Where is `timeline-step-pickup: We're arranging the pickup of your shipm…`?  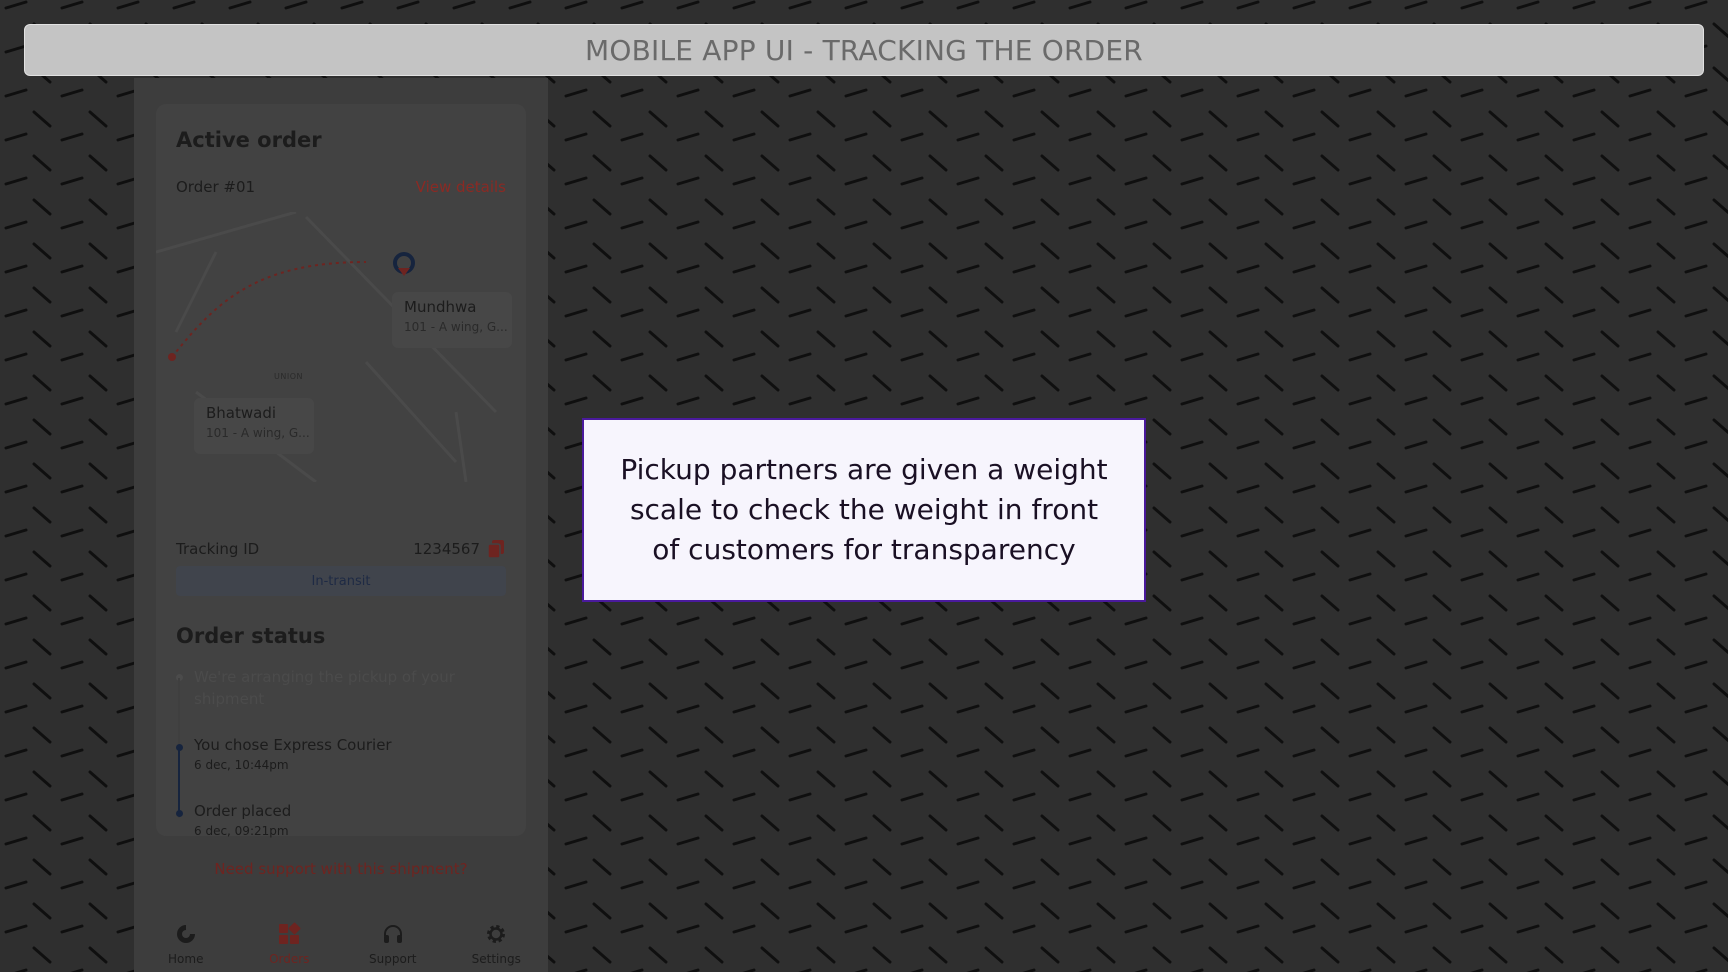
timeline-step-pickup: We're arranging the pickup of your shipm… is located at coordinates (324, 688).